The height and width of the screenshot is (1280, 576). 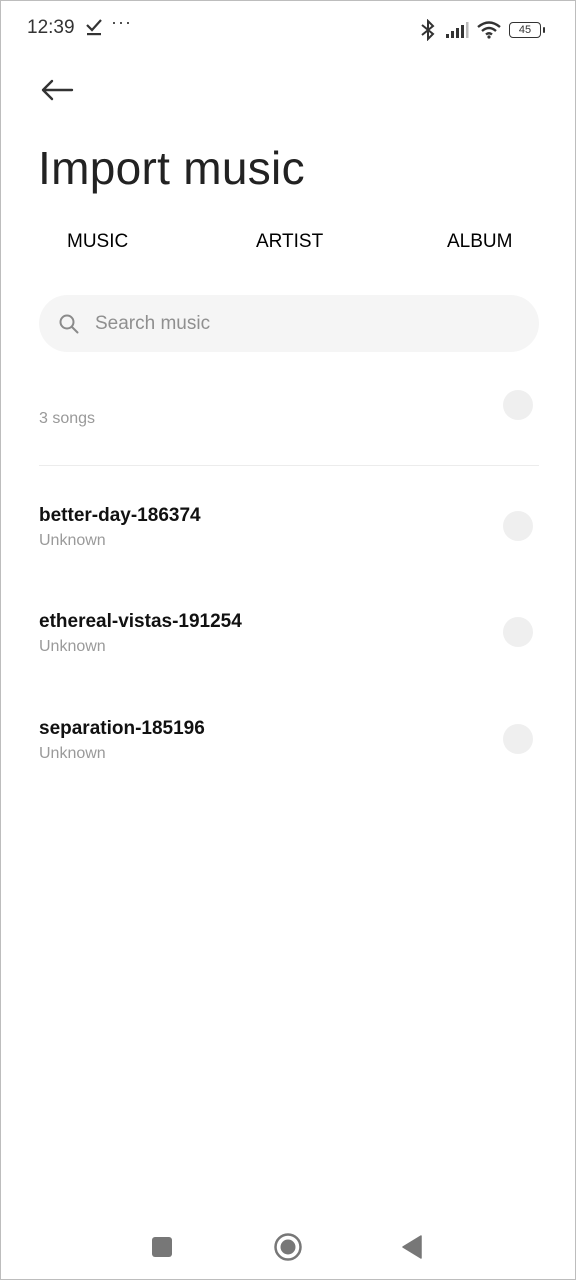 What do you see at coordinates (67, 418) in the screenshot?
I see `song-count: 3 songs` at bounding box center [67, 418].